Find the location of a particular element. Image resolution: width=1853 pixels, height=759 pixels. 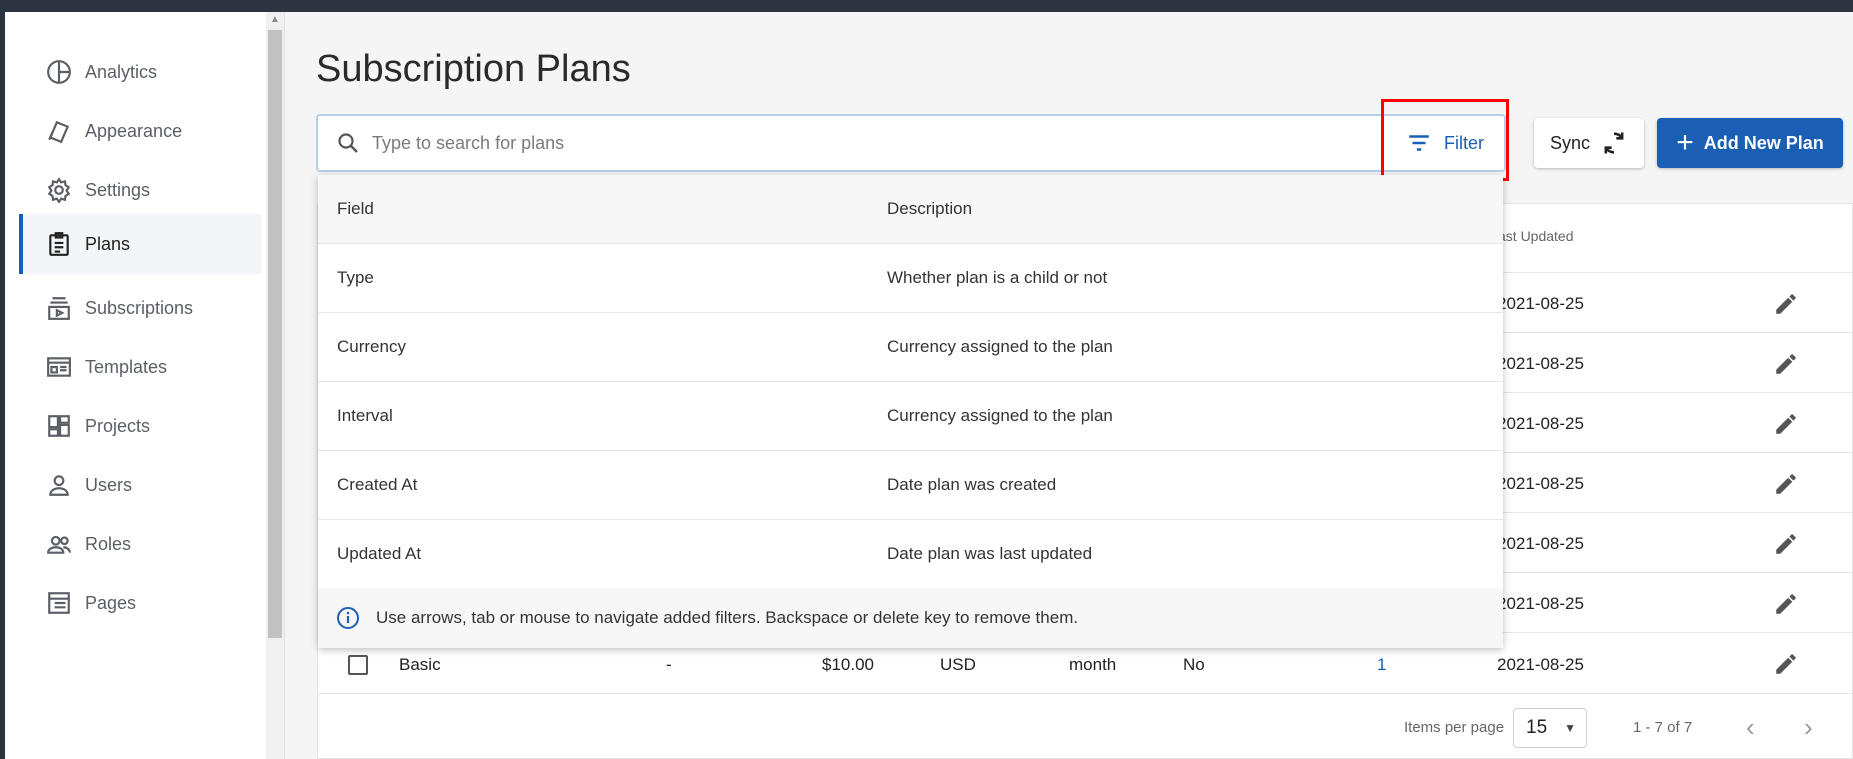

page-range: 1 - 7 of 7 is located at coordinates (1663, 727).